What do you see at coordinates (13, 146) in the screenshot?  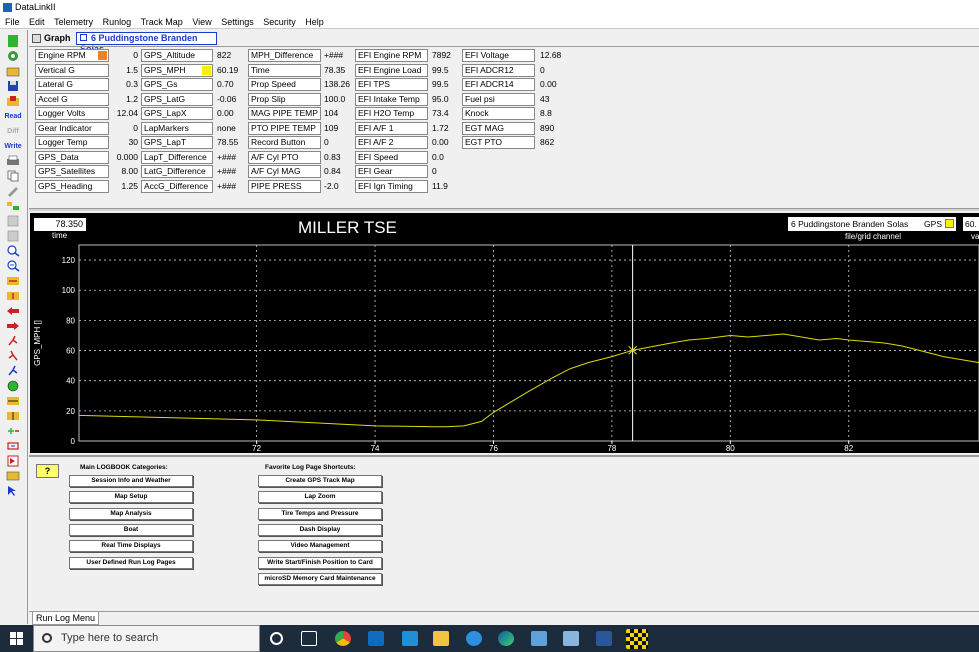 I see `write-button: Write` at bounding box center [13, 146].